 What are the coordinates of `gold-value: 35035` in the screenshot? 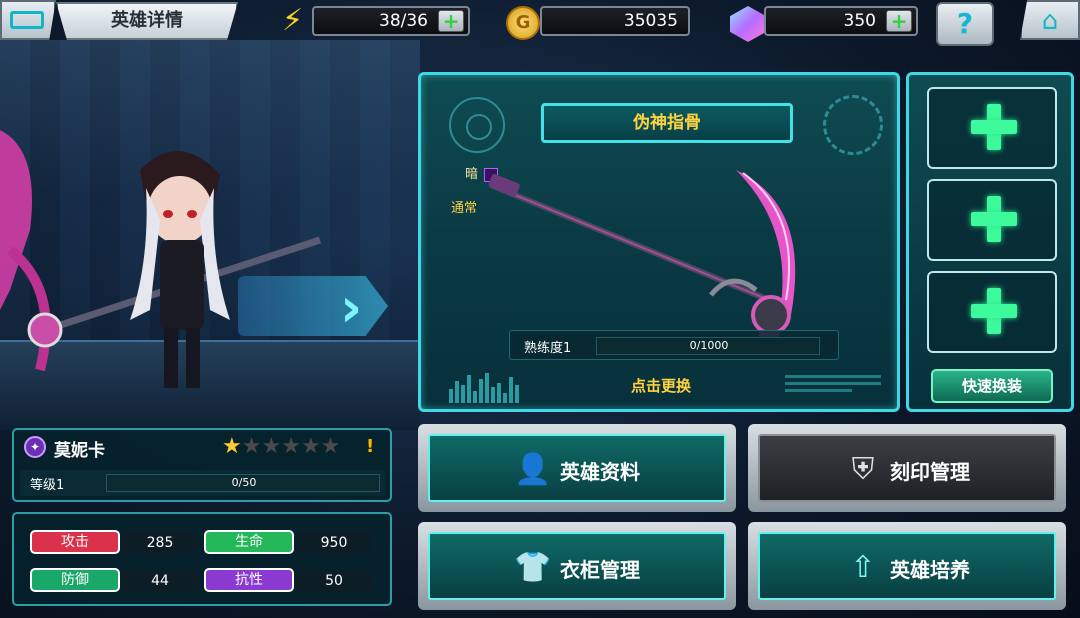 It's located at (650, 21).